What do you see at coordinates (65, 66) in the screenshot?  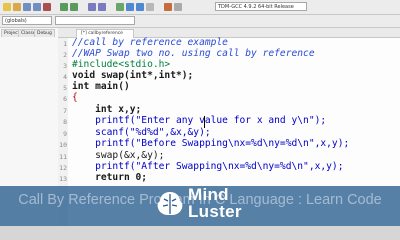 I see `line-number: 3` at bounding box center [65, 66].